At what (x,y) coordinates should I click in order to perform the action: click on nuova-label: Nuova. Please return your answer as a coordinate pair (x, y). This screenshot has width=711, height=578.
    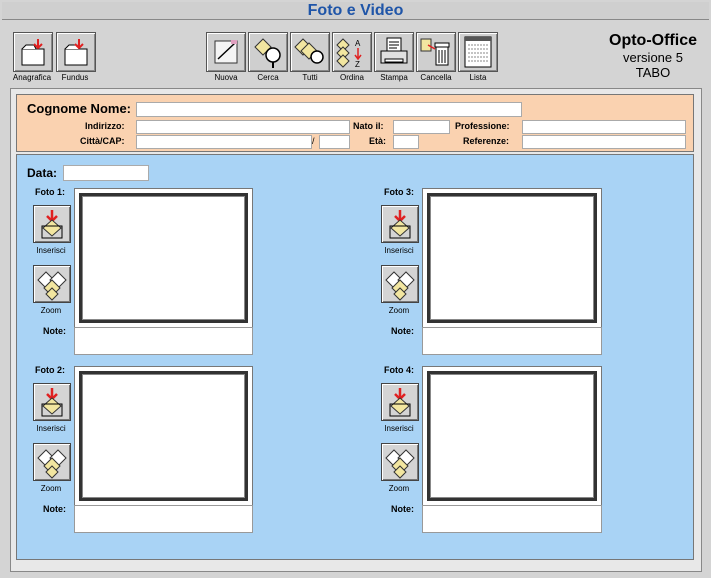
    Looking at the image, I should click on (226, 77).